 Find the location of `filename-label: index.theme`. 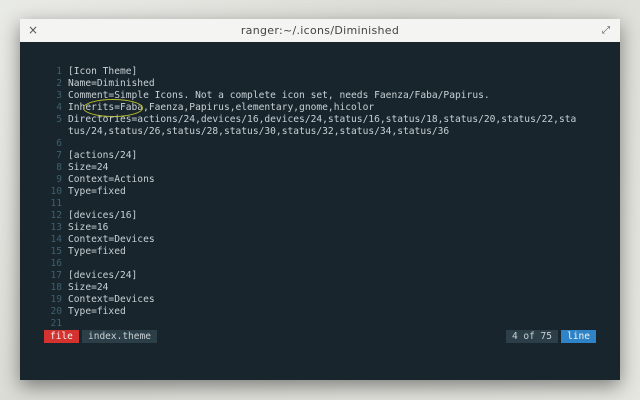

filename-label: index.theme is located at coordinates (119, 336).